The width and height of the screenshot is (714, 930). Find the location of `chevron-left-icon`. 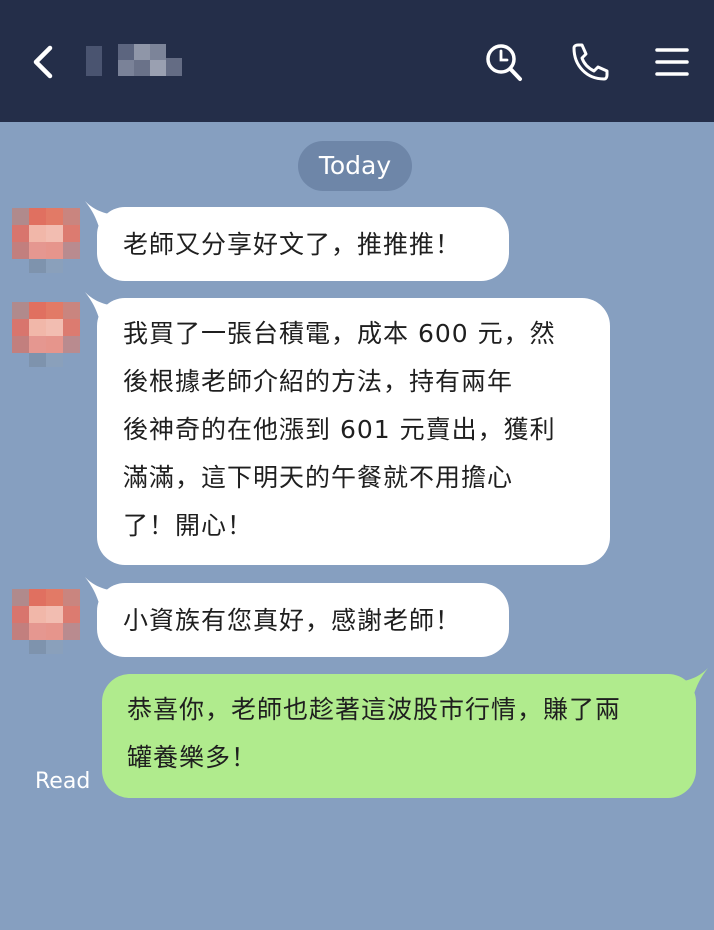

chevron-left-icon is located at coordinates (43, 62).